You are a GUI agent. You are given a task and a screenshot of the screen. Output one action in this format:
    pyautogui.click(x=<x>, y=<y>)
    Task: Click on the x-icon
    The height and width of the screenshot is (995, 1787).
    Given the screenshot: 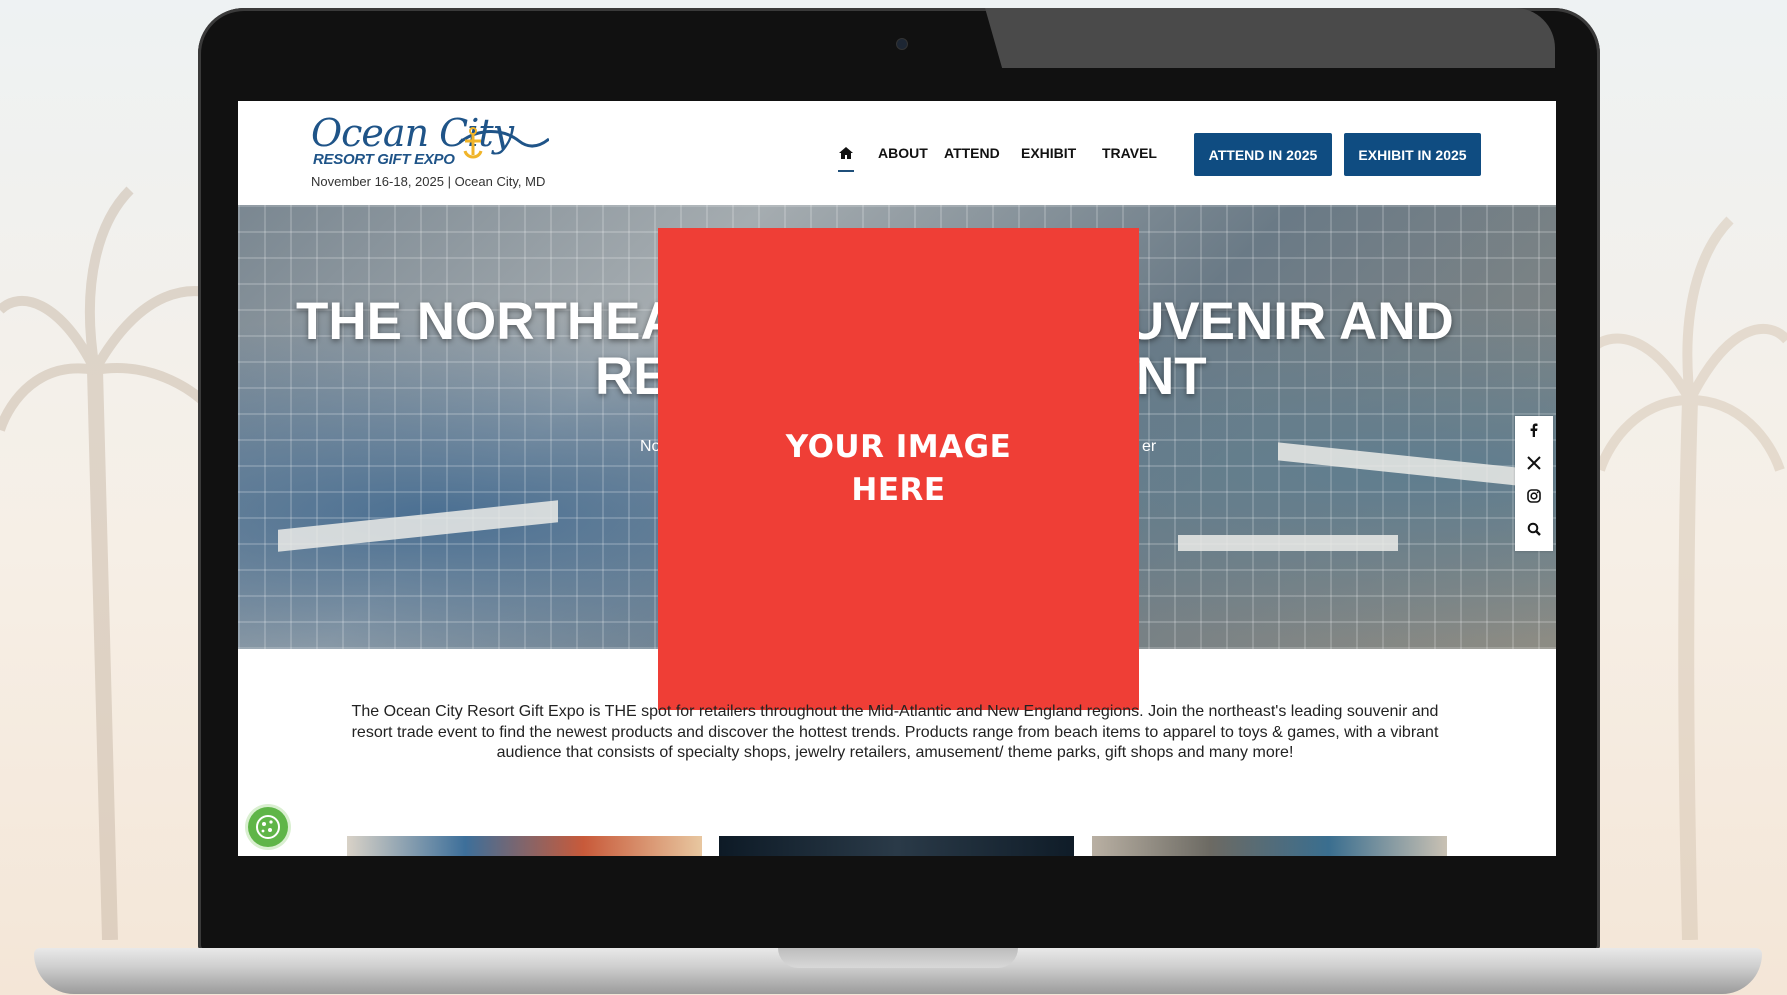 What is the action you would take?
    pyautogui.click(x=1534, y=463)
    